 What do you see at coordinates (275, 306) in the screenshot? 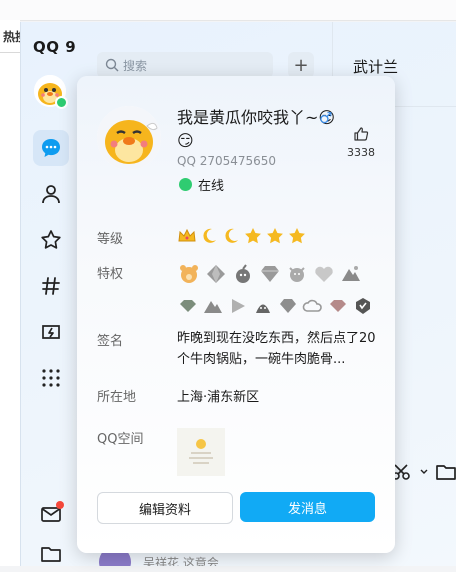
I see `privilege-icons-row2` at bounding box center [275, 306].